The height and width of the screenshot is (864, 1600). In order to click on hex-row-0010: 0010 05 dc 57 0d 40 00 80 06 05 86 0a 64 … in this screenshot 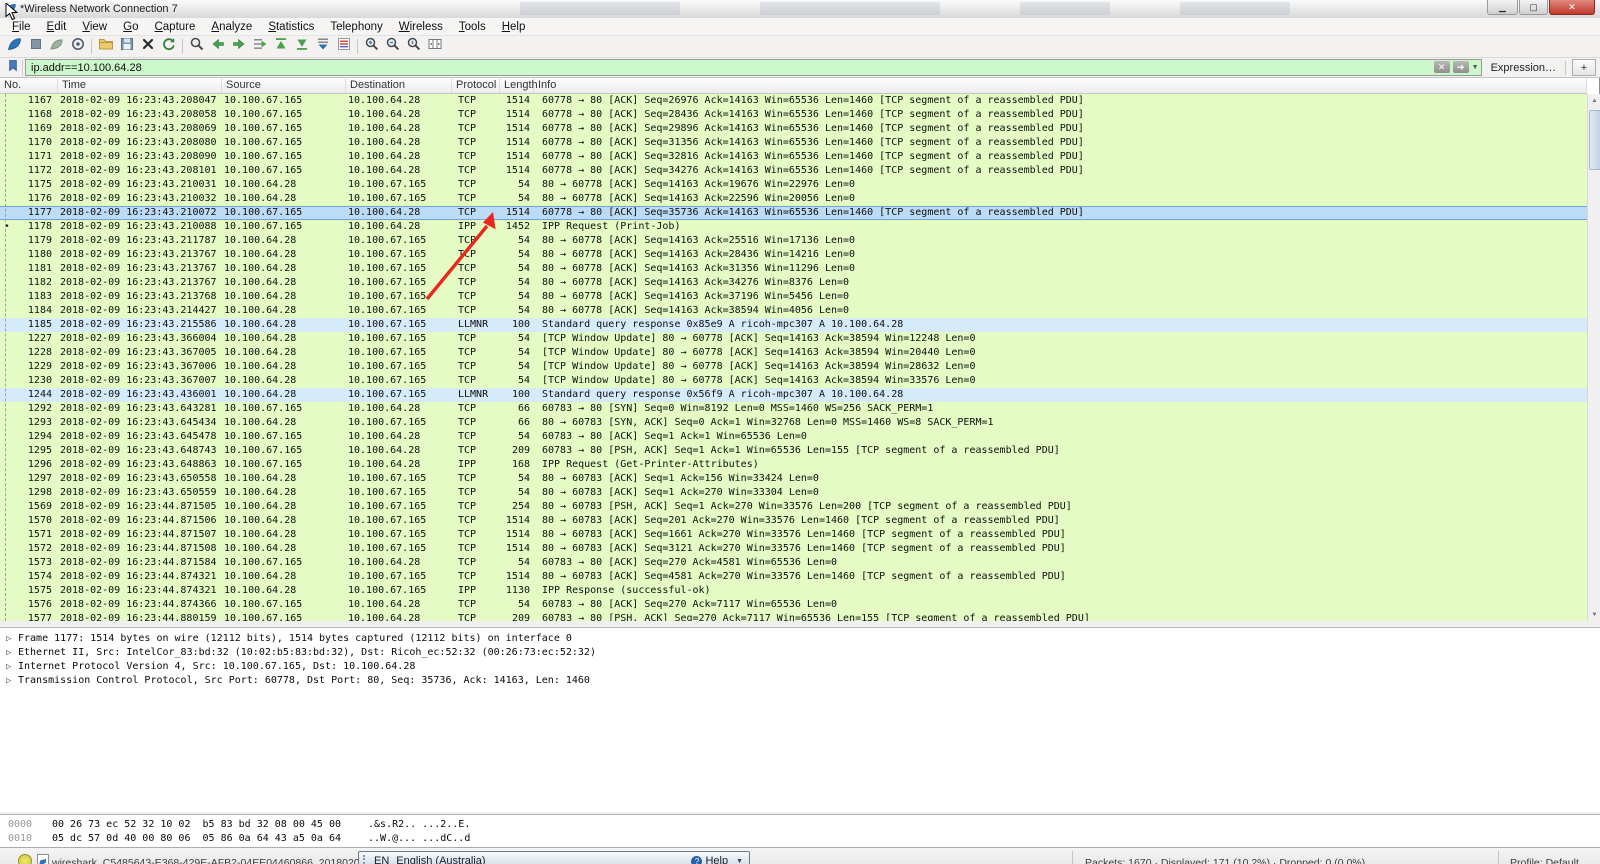, I will do `click(800, 839)`.